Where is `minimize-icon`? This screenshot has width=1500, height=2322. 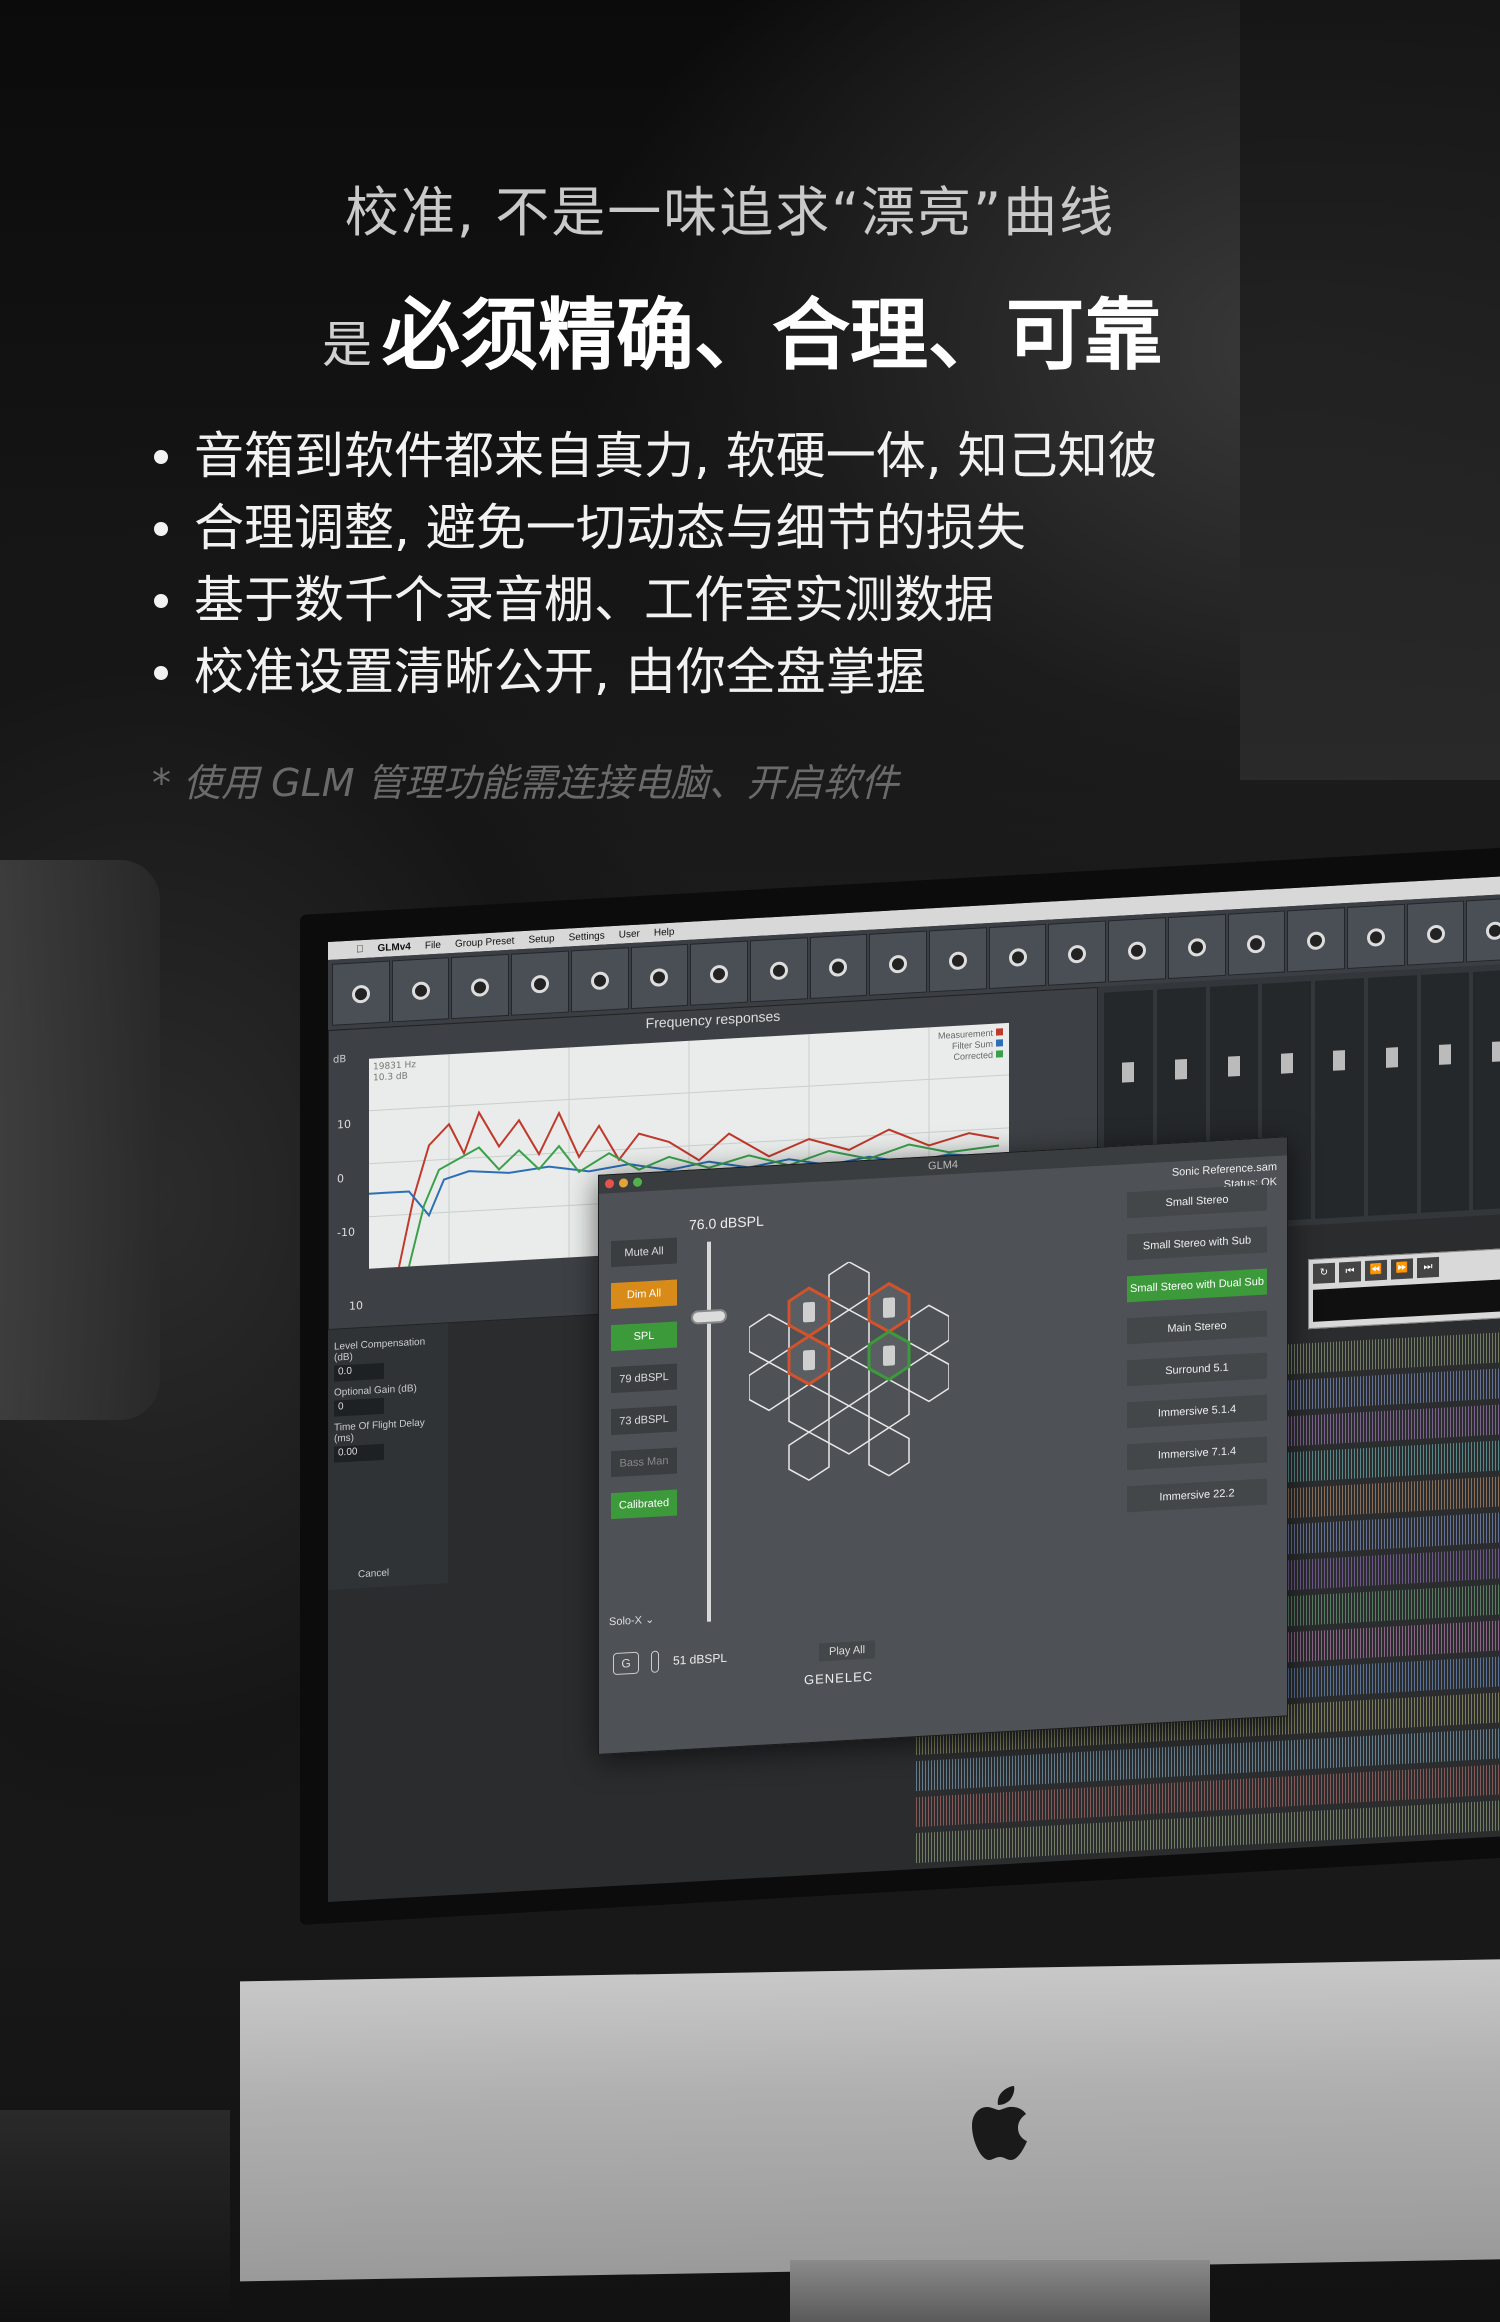 minimize-icon is located at coordinates (623, 1183).